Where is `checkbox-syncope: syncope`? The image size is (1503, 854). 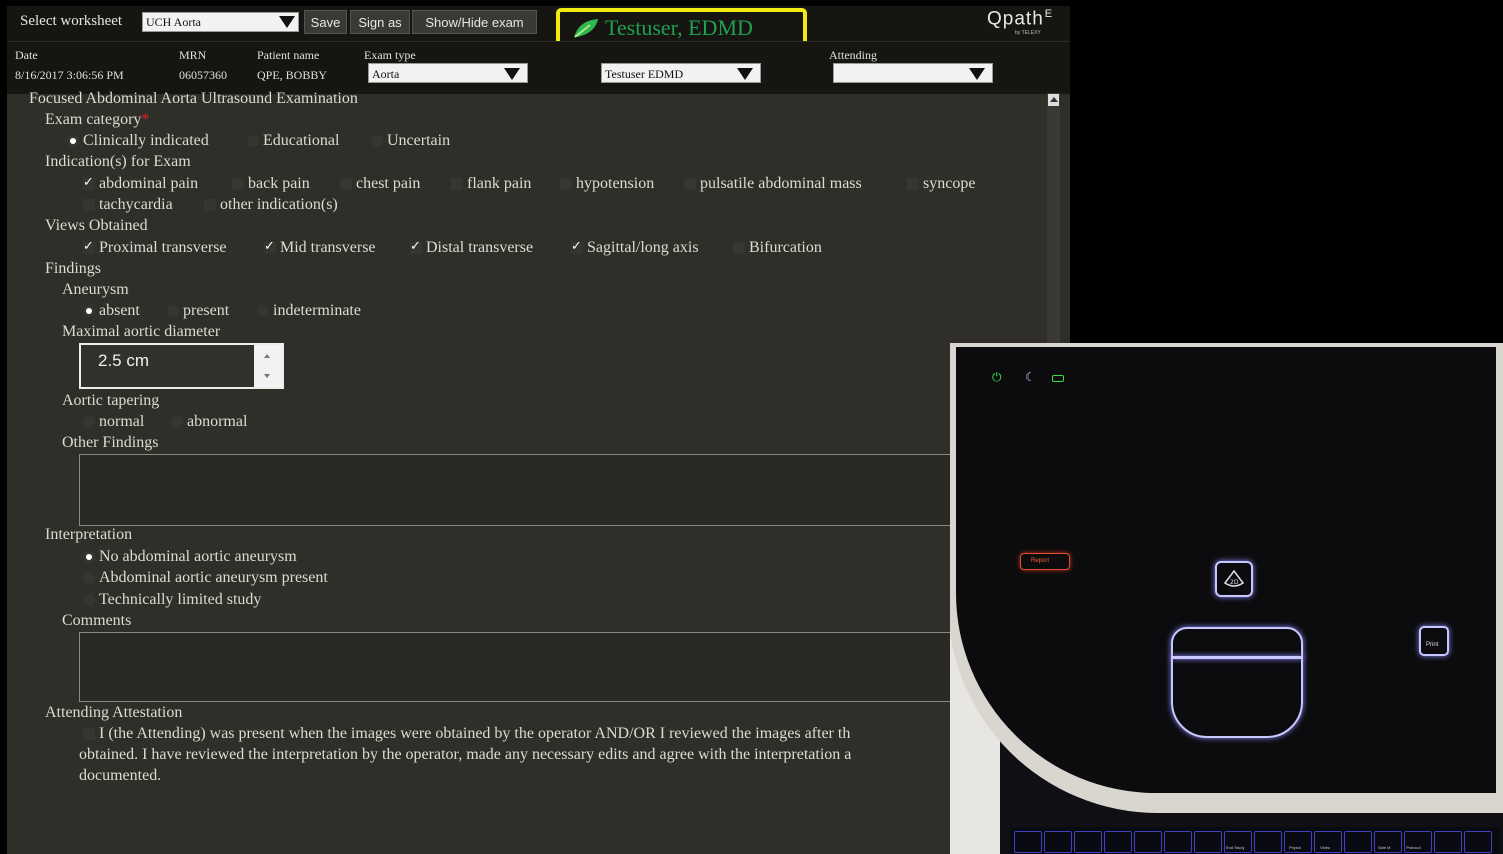 checkbox-syncope: syncope is located at coordinates (941, 184).